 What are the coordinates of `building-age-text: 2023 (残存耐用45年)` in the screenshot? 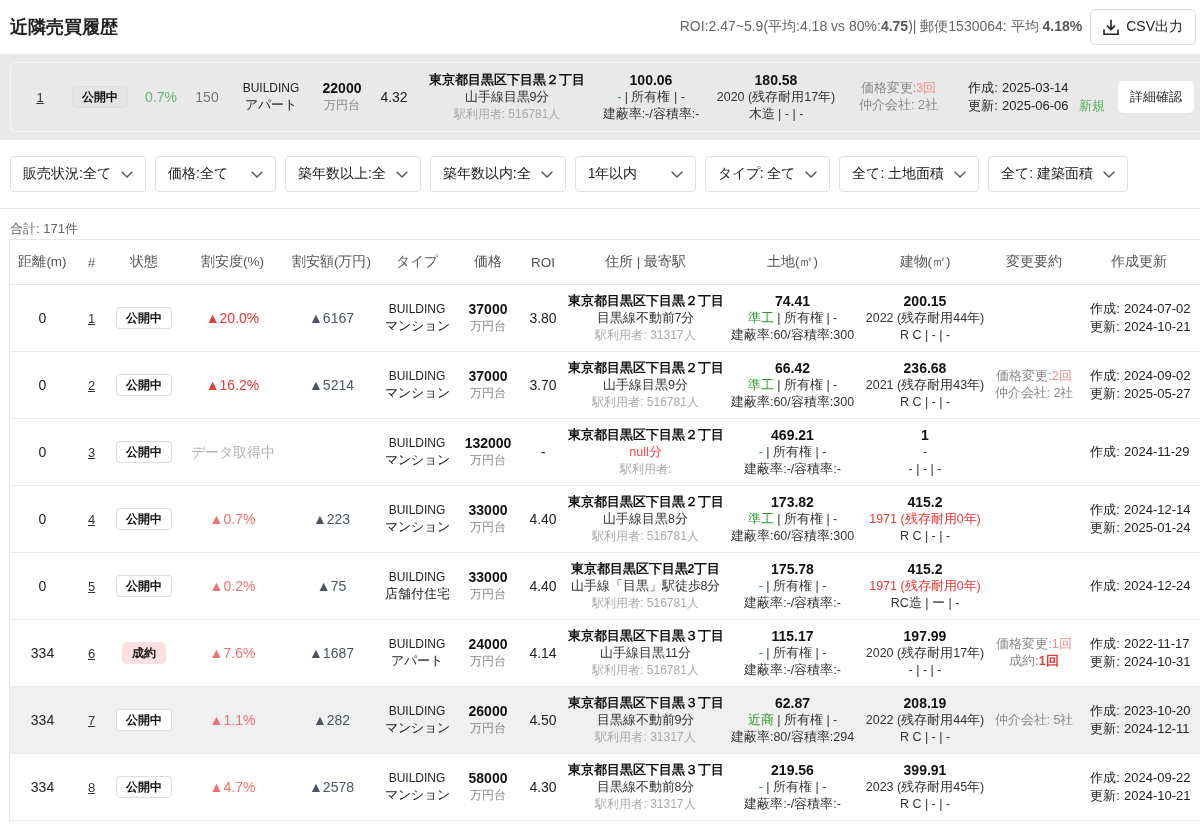 It's located at (925, 787).